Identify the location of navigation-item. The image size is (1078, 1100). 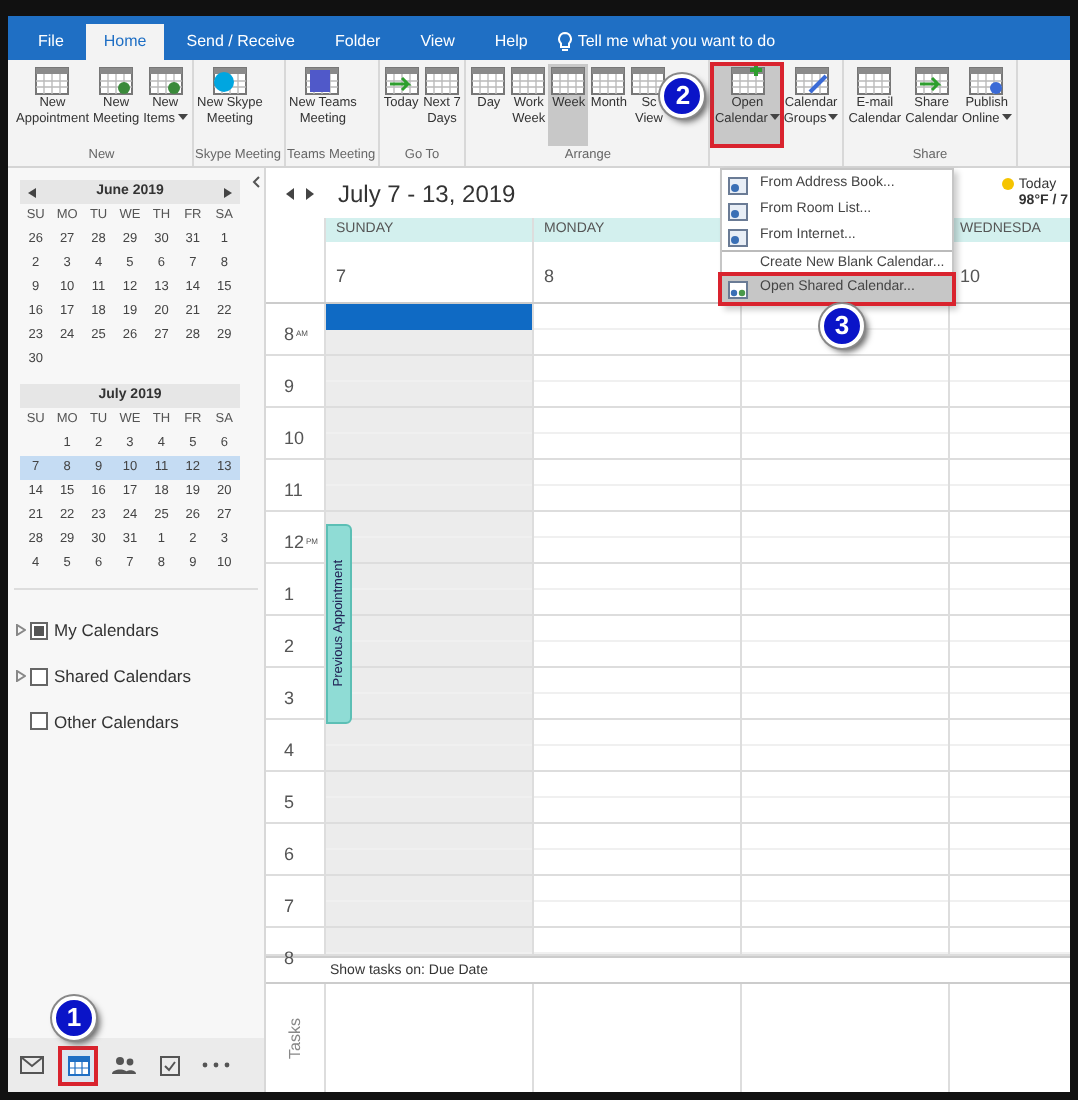
(78, 1065).